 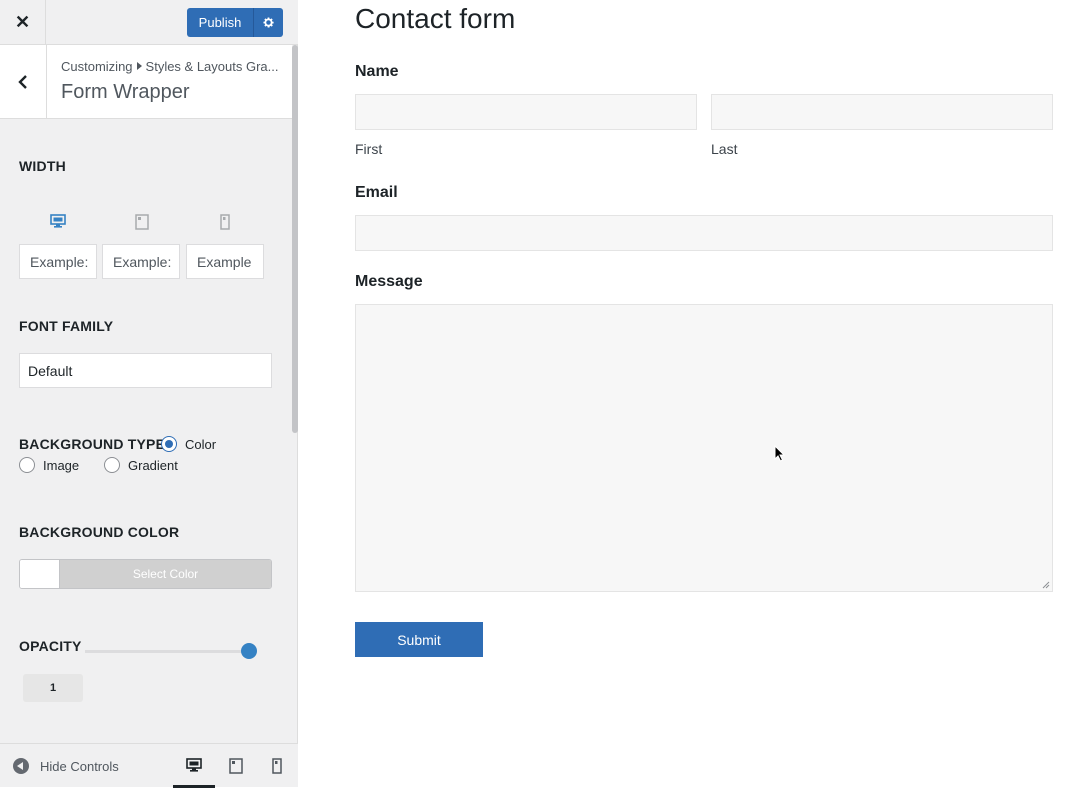 I want to click on publish-label: Publish, so click(x=220, y=22).